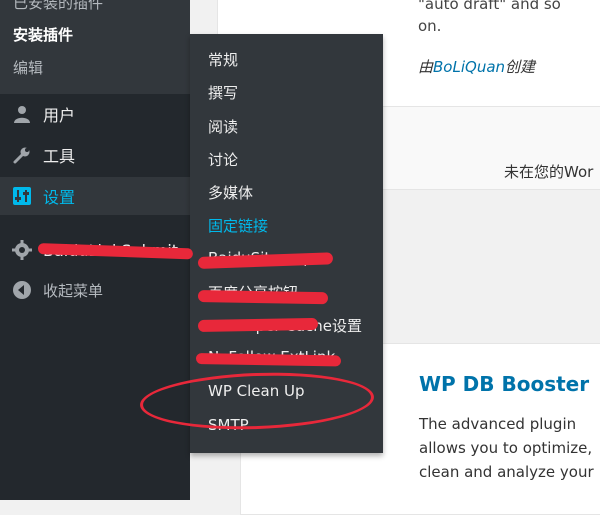 This screenshot has height=515, width=600. I want to click on settings-sliders-icon, so click(22, 196).